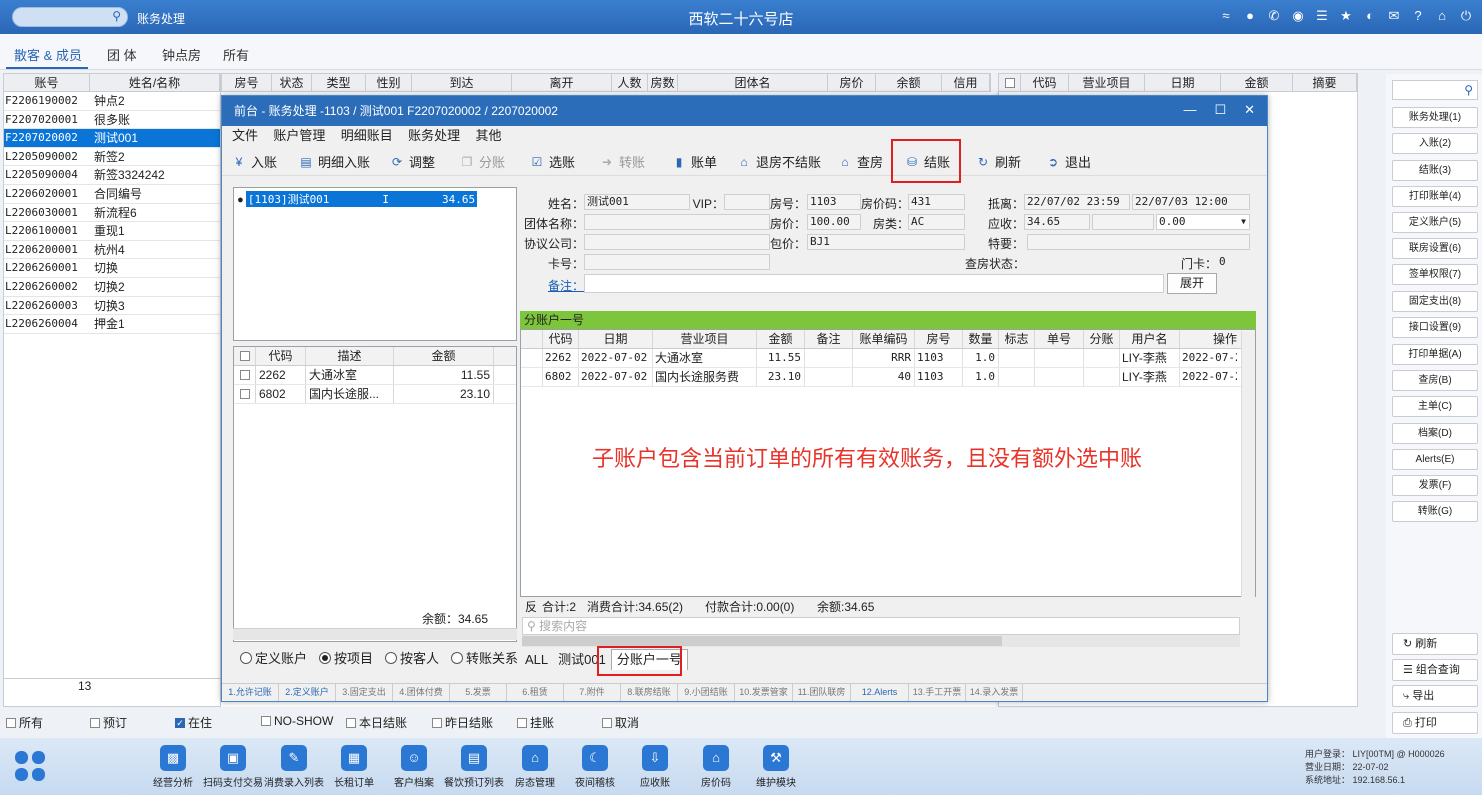  What do you see at coordinates (112, 157) in the screenshot?
I see `list-item: L2205090002 新签2` at bounding box center [112, 157].